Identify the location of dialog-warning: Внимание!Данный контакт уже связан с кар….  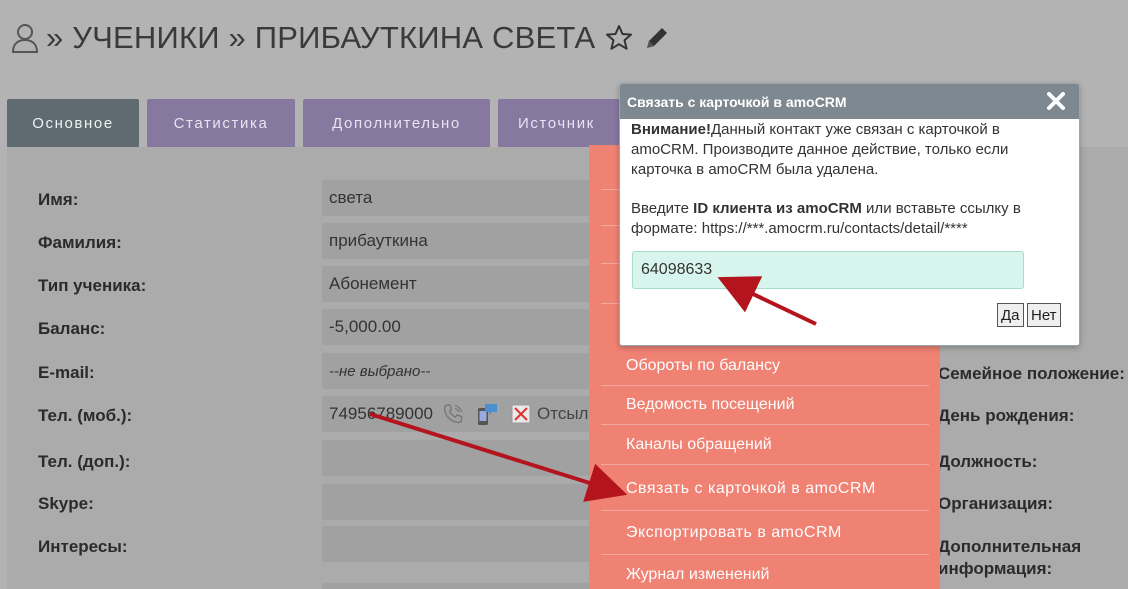
(851, 150).